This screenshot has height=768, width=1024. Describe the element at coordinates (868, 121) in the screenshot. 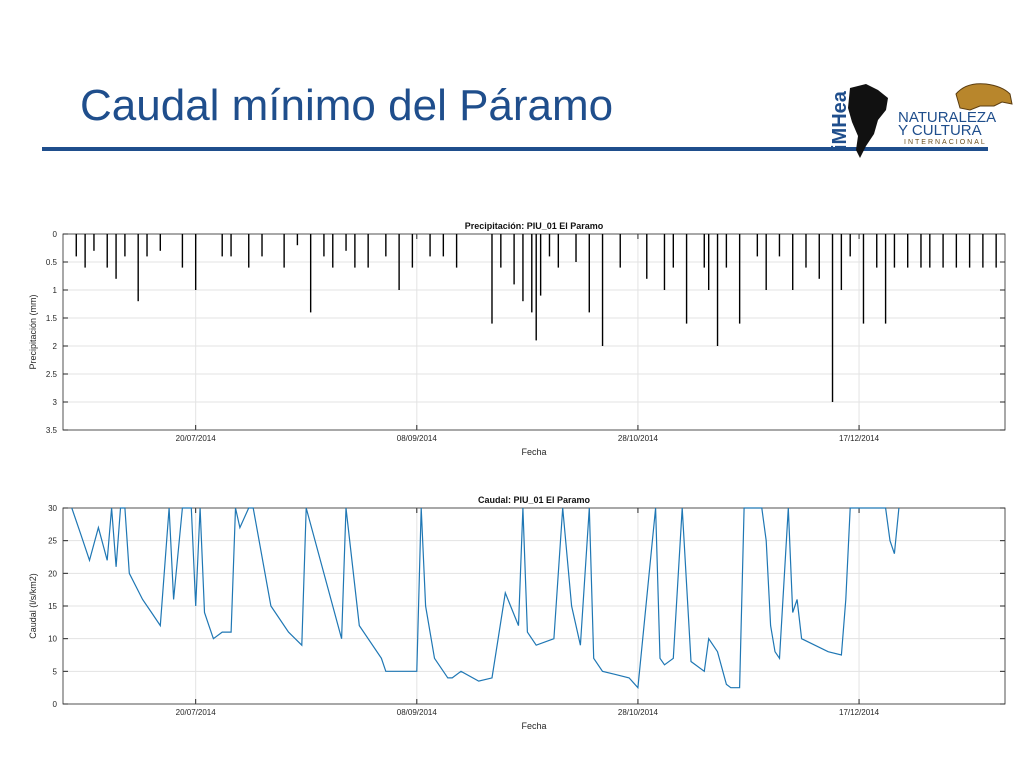

I see `south-america-map-icon` at that location.